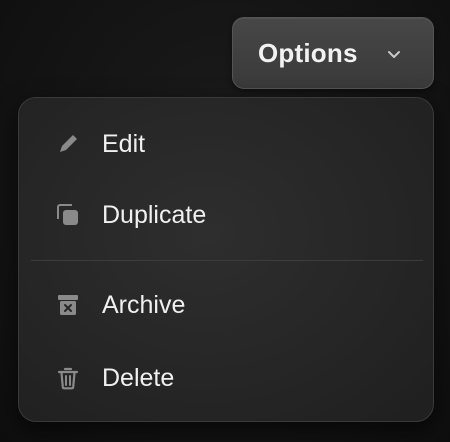 The width and height of the screenshot is (450, 442). Describe the element at coordinates (138, 377) in the screenshot. I see `menu-item-label: Delete` at that location.